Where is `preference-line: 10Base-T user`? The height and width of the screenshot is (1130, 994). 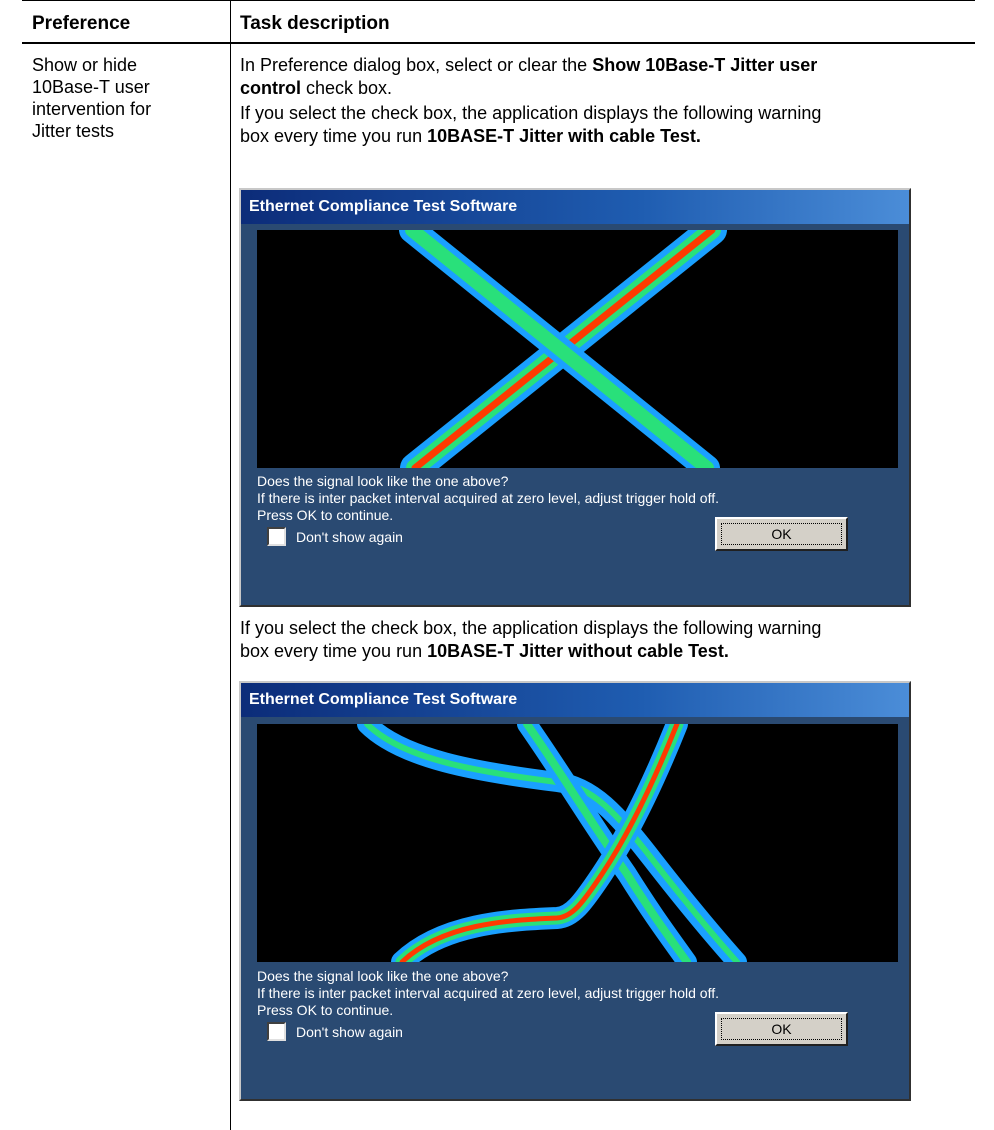
preference-line: 10Base-T user is located at coordinates (91, 87).